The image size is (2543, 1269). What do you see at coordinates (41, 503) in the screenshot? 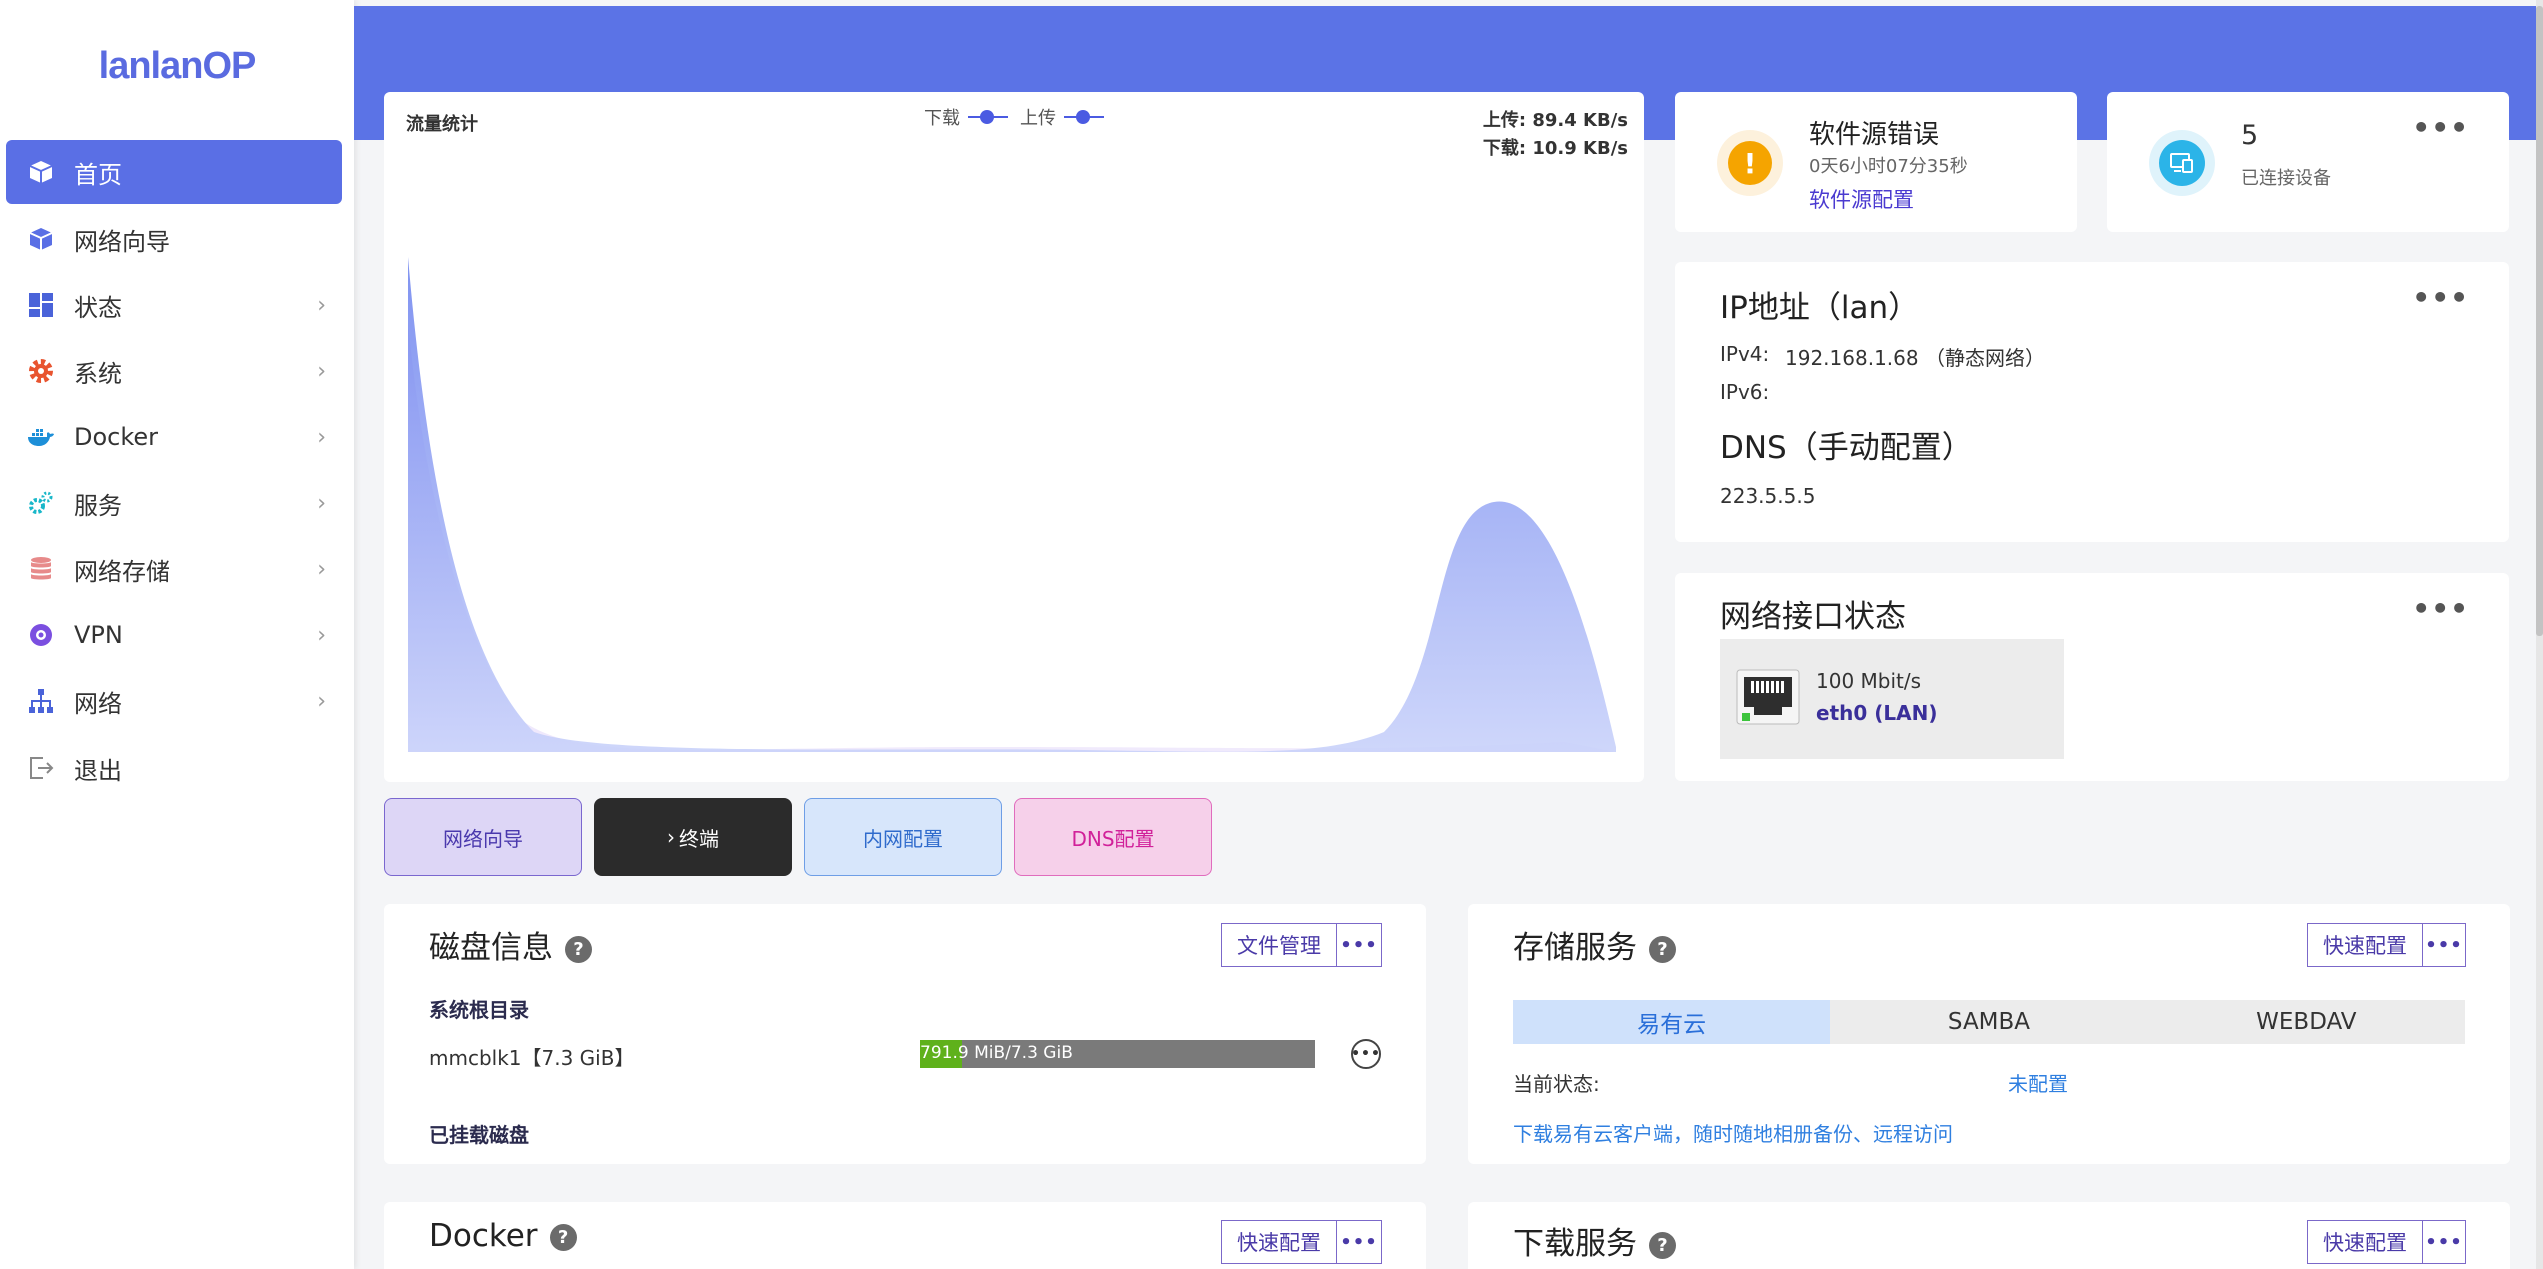
I see `gears-icon` at bounding box center [41, 503].